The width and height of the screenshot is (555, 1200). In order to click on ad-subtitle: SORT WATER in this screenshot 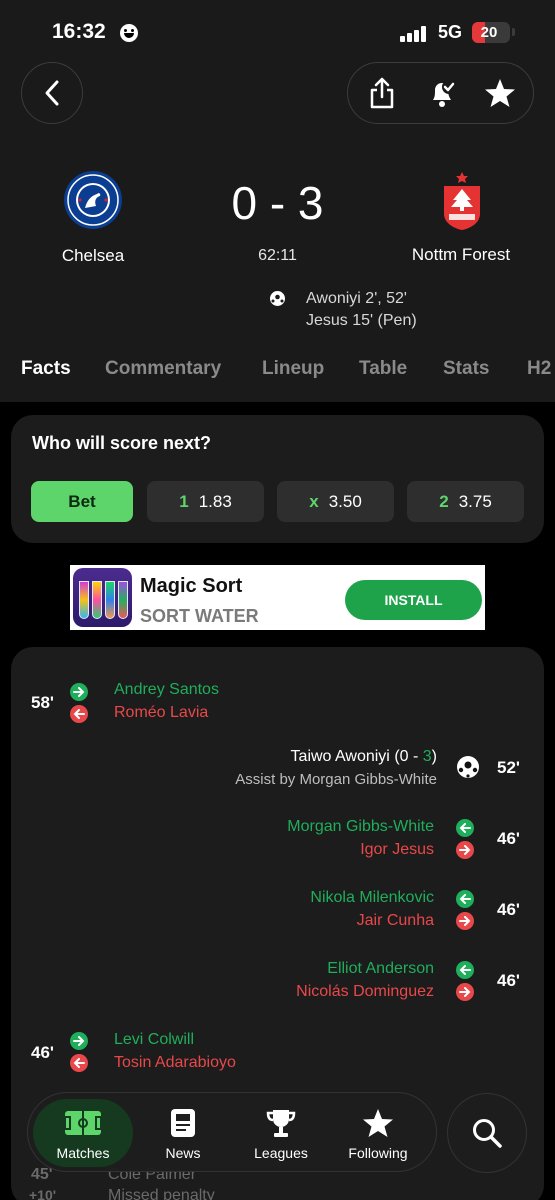, I will do `click(199, 616)`.